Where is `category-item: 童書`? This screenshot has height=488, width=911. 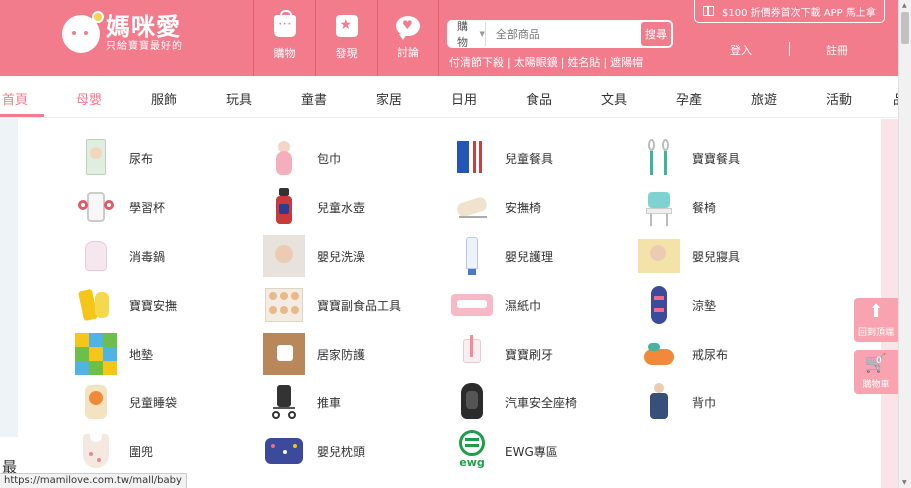
category-item: 童書 is located at coordinates (314, 98).